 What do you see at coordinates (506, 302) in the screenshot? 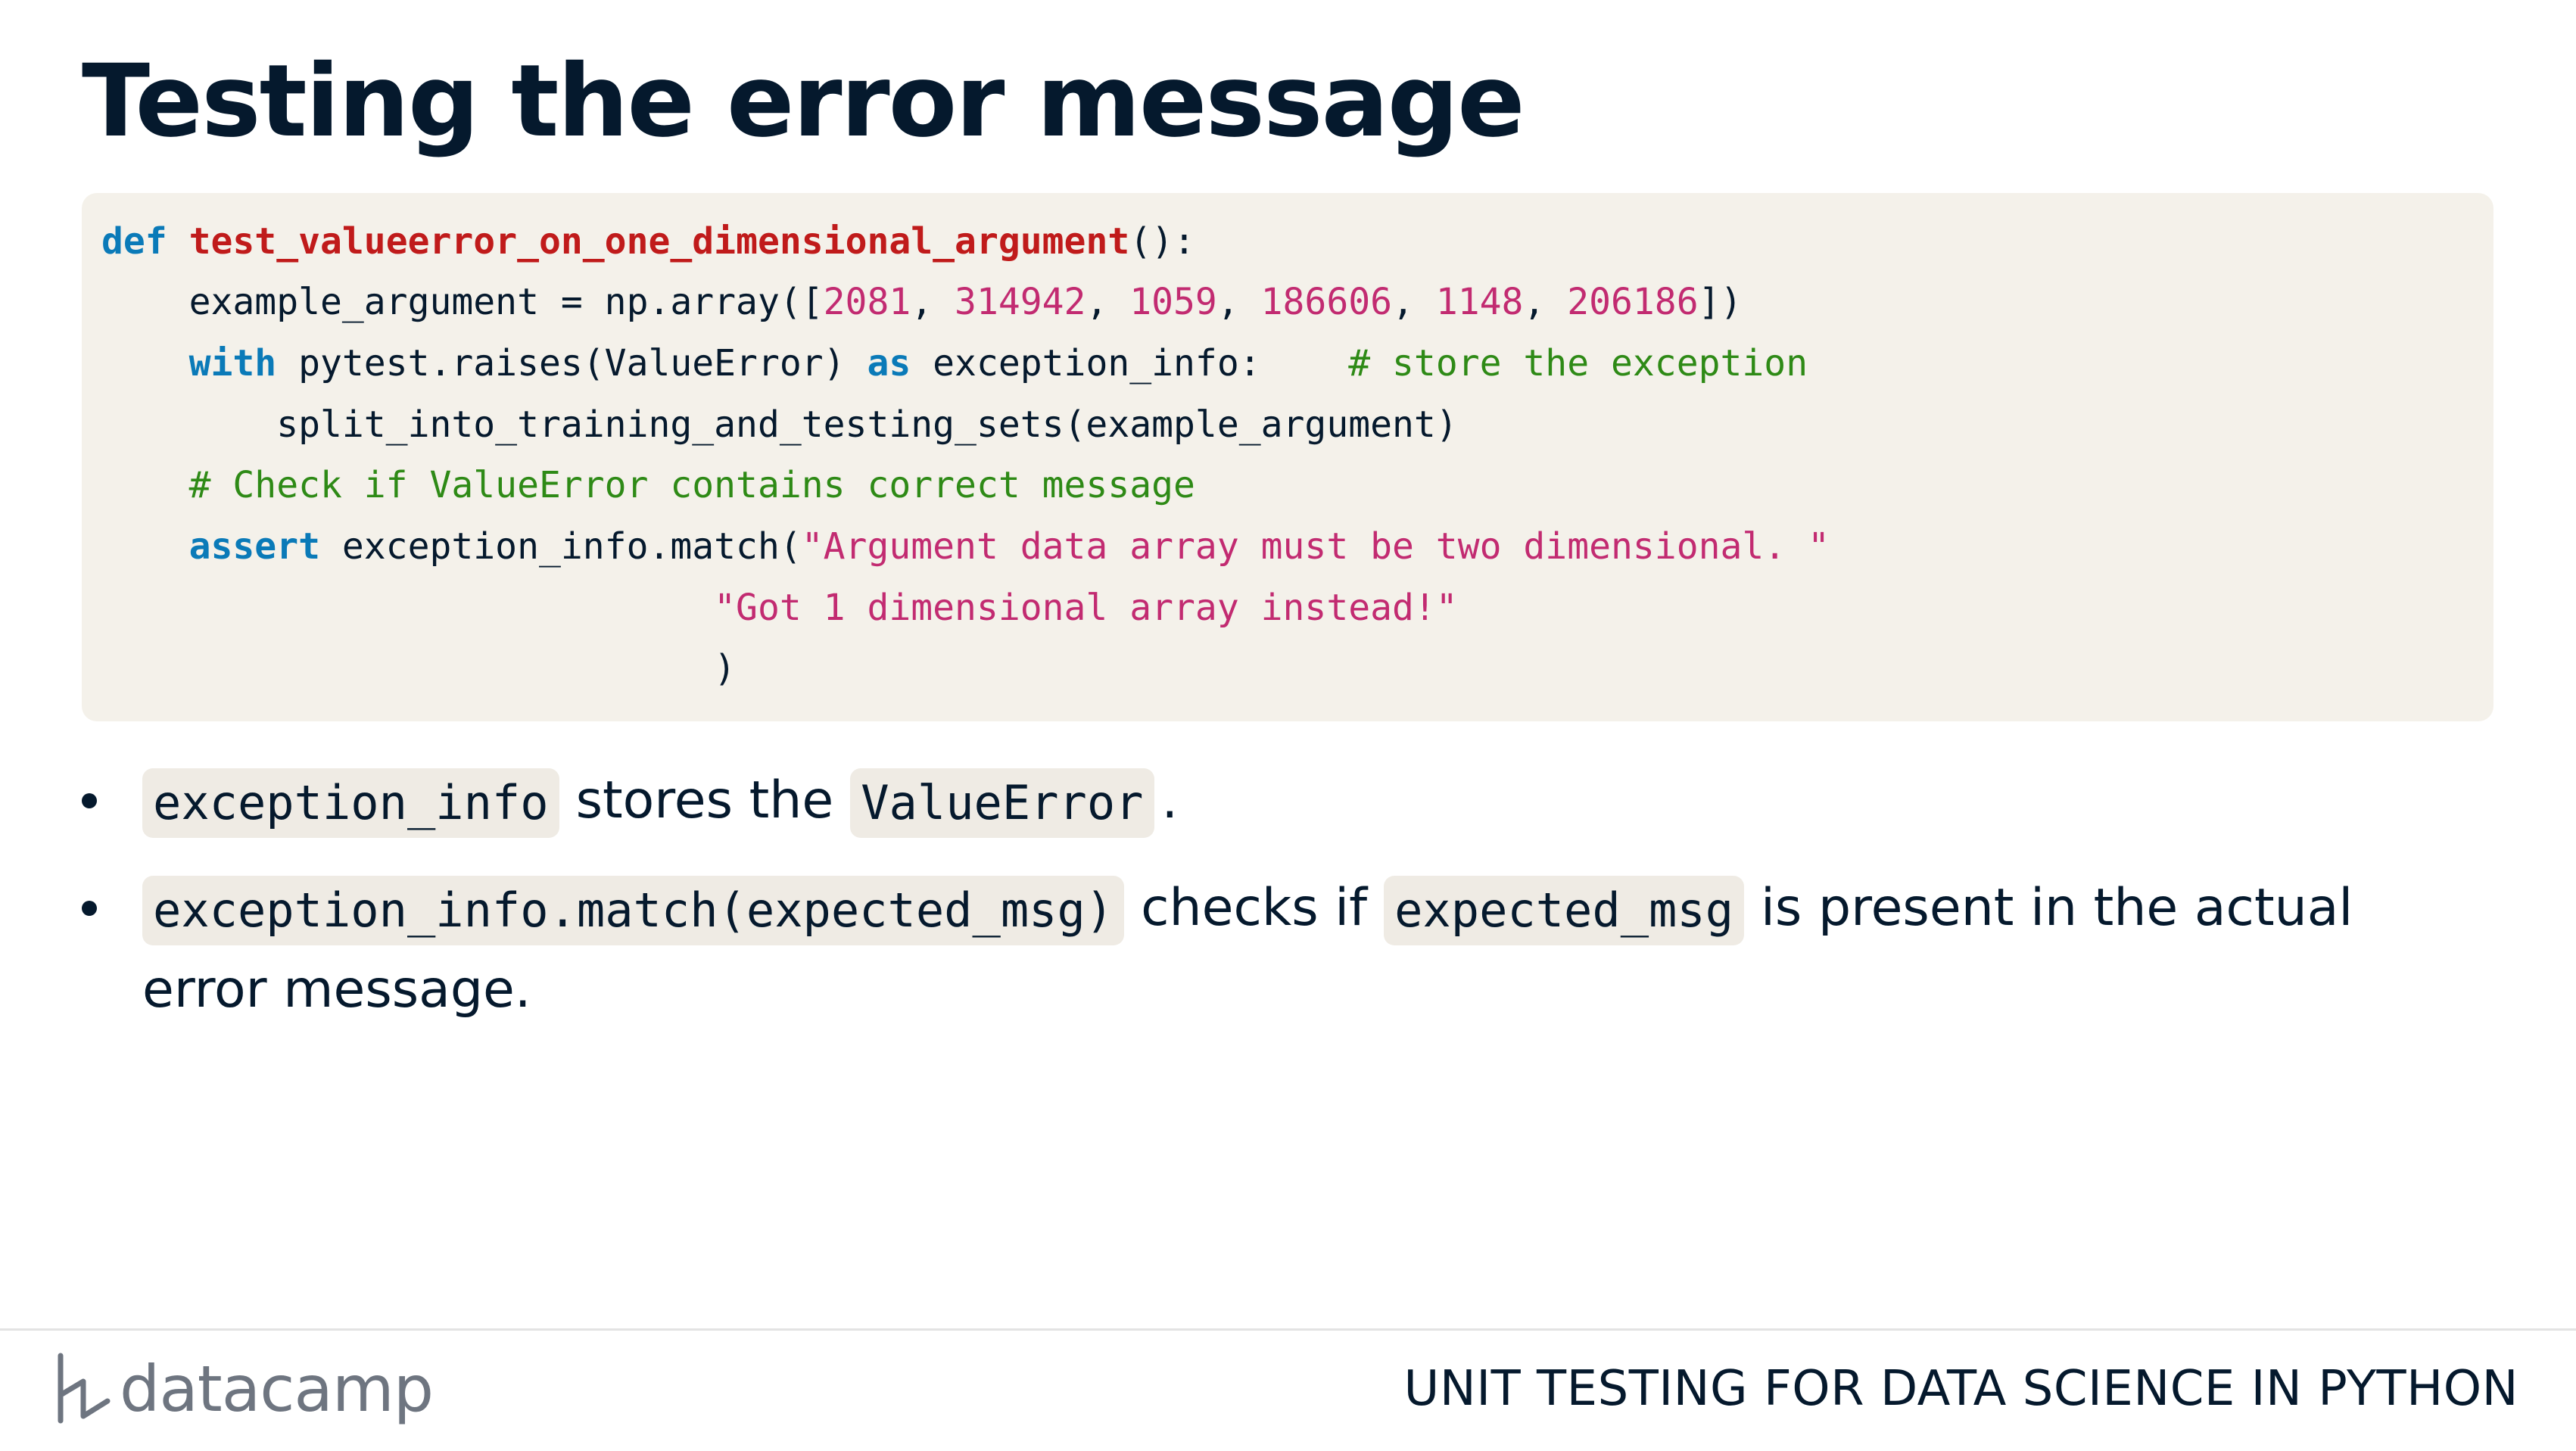
I see `code-text: example_argument = np.array([` at bounding box center [506, 302].